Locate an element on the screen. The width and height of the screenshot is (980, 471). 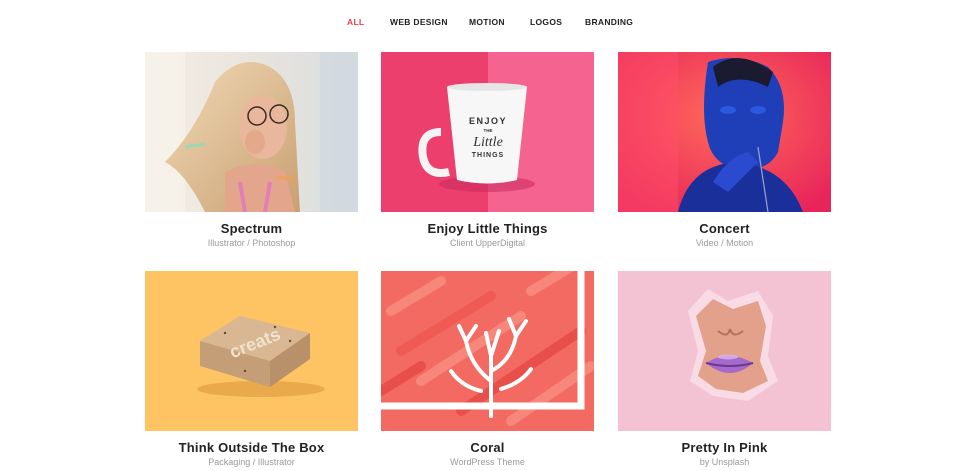
filter-branding: BRANDING is located at coordinates (609, 22).